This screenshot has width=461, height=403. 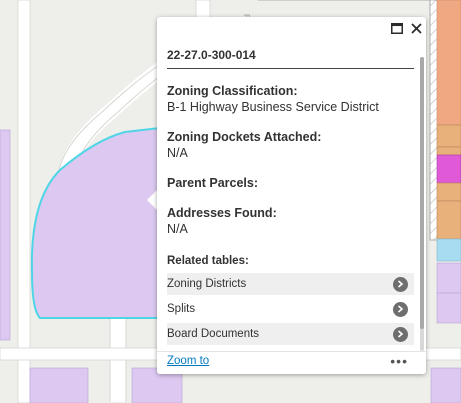 I want to click on related-tables-label: Related tables:, so click(x=208, y=261).